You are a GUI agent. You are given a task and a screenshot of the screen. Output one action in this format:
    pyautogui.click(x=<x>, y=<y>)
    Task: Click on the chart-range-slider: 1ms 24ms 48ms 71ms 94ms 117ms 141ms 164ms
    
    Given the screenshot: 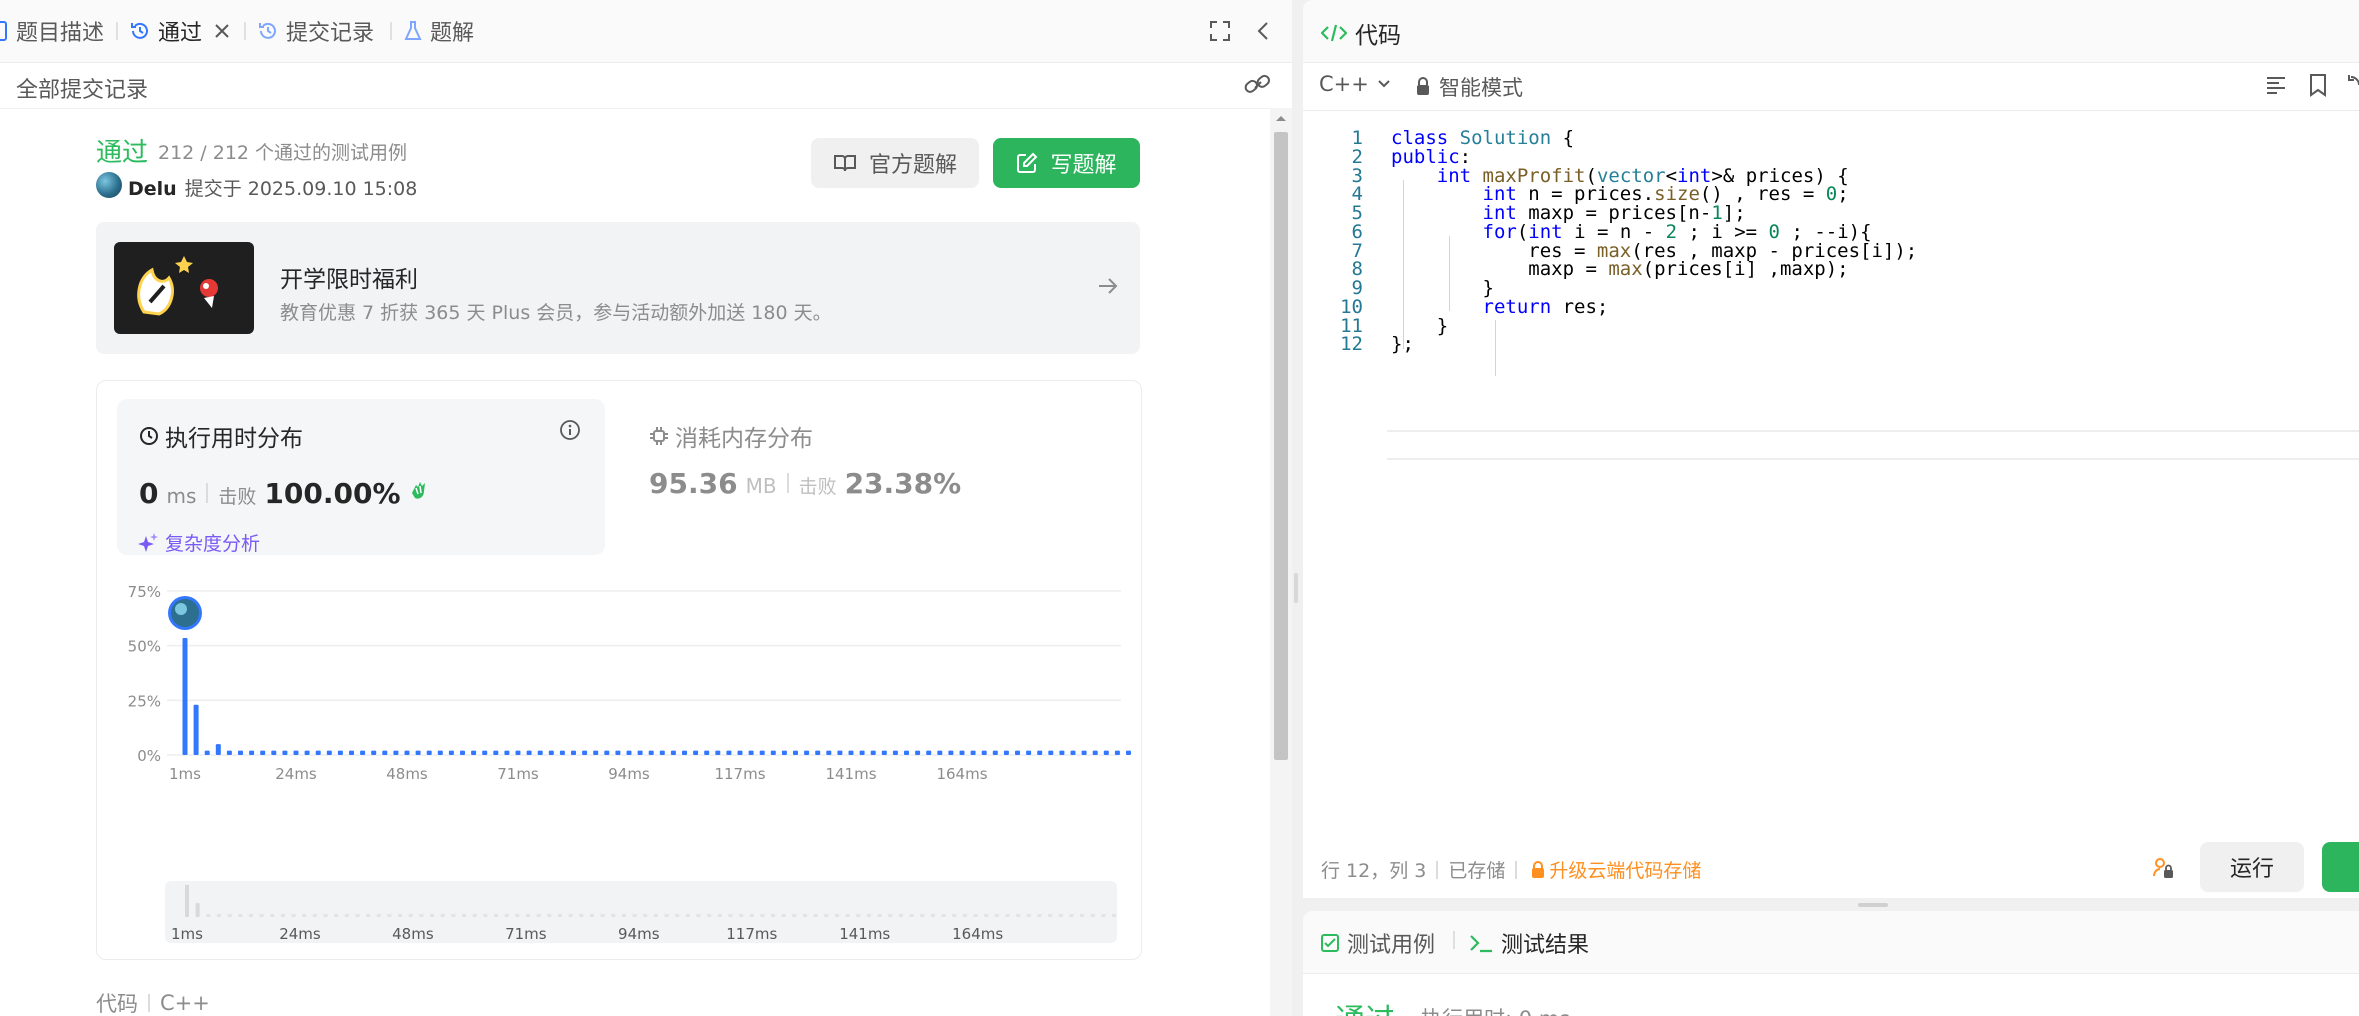 What is the action you would take?
    pyautogui.click(x=641, y=912)
    